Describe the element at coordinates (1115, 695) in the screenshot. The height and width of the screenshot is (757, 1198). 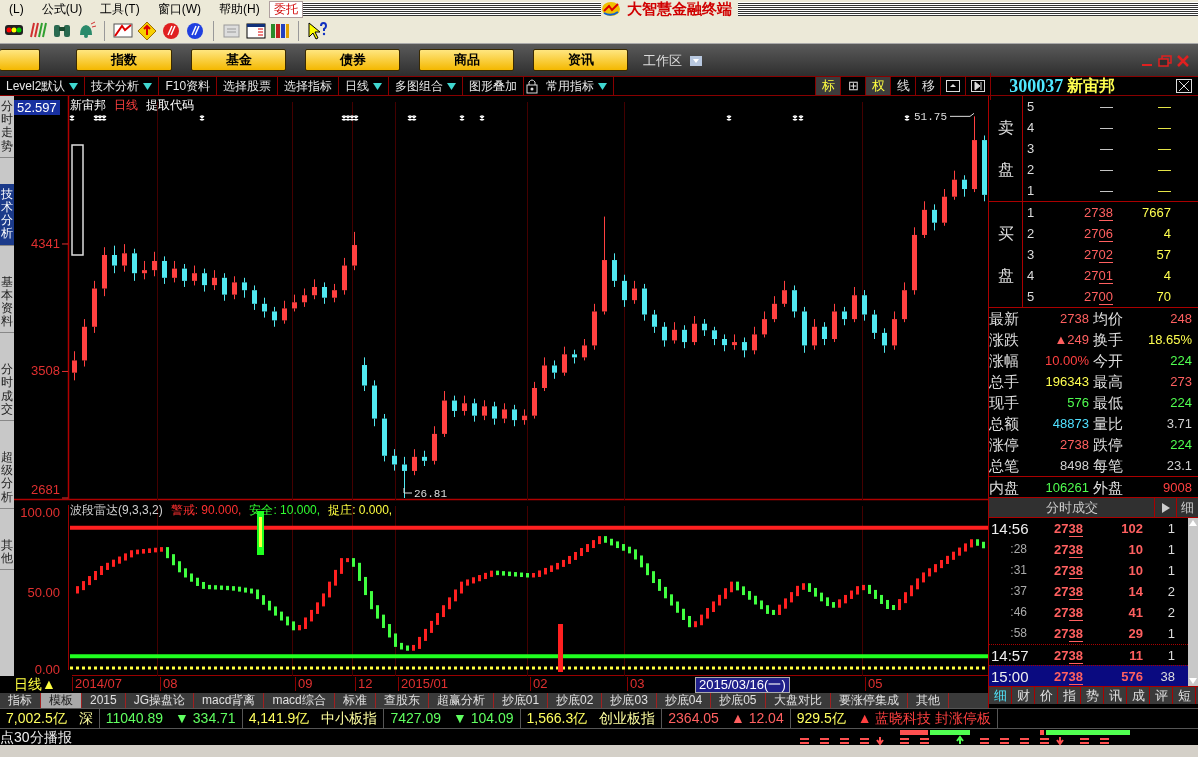
I see `panel-tab: 讯` at that location.